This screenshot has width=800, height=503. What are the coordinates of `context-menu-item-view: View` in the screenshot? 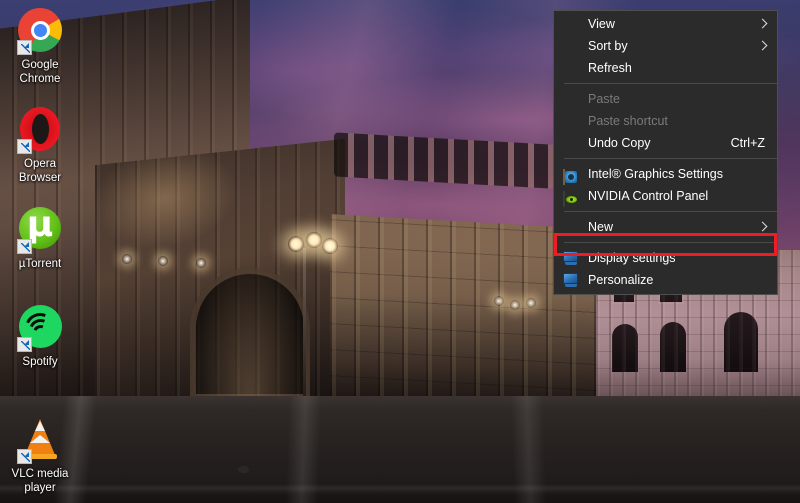 It's located at (665, 24).